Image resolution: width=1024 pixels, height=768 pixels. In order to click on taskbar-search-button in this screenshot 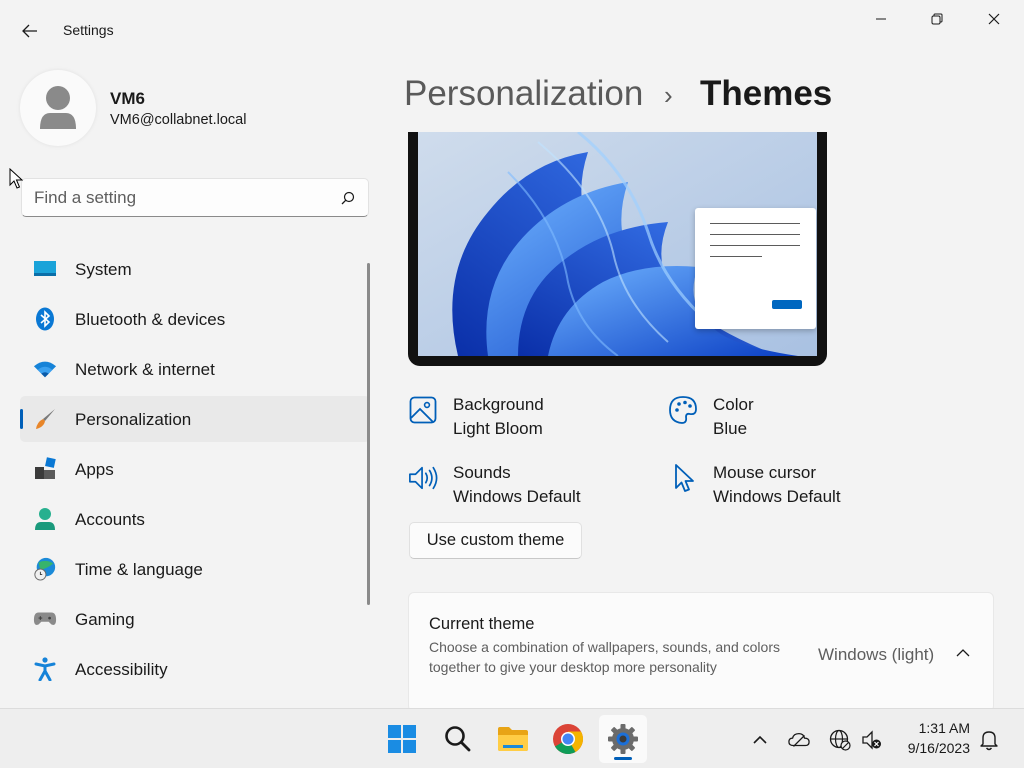, I will do `click(458, 739)`.